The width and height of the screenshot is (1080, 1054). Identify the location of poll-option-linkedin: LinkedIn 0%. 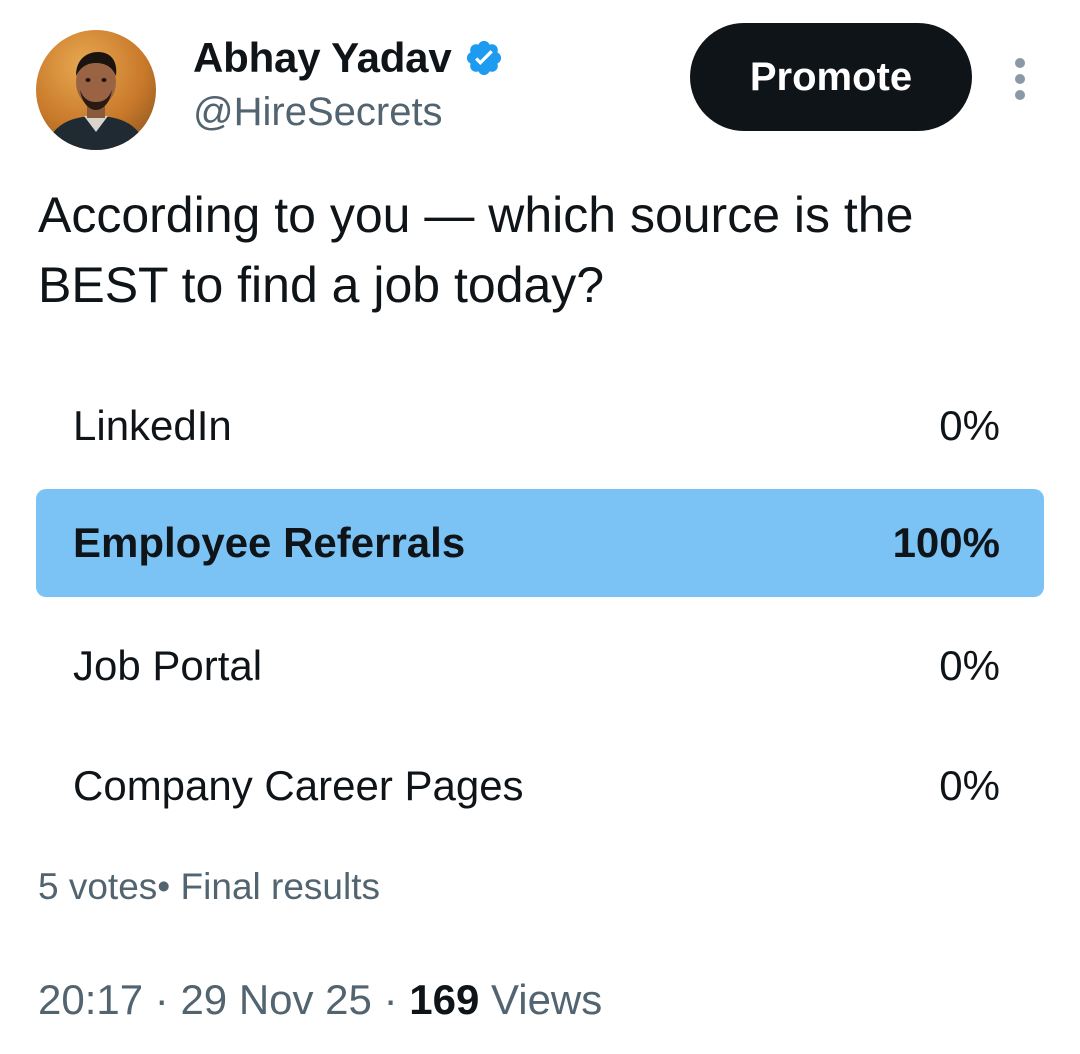
(540, 426).